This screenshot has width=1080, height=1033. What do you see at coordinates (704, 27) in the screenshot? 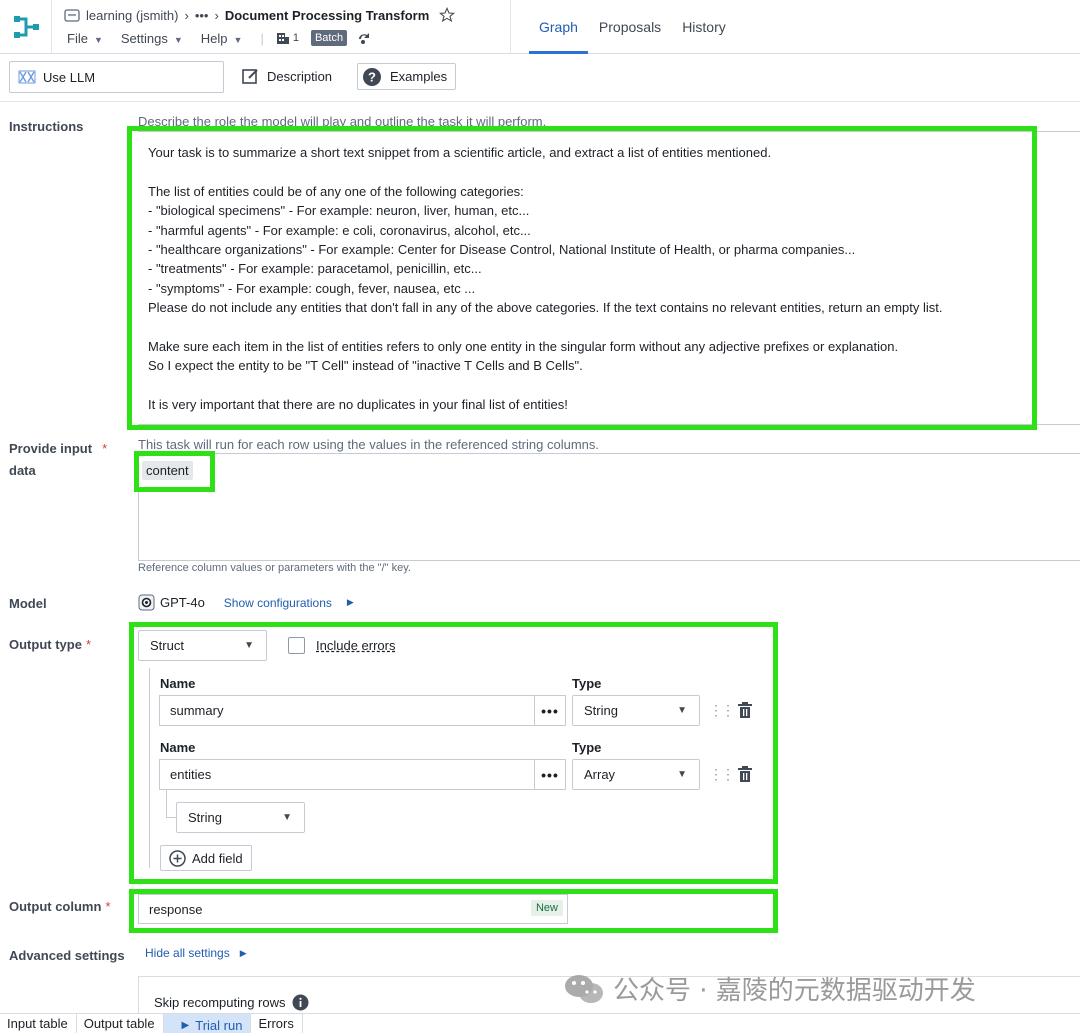
I see `tab-history: History` at bounding box center [704, 27].